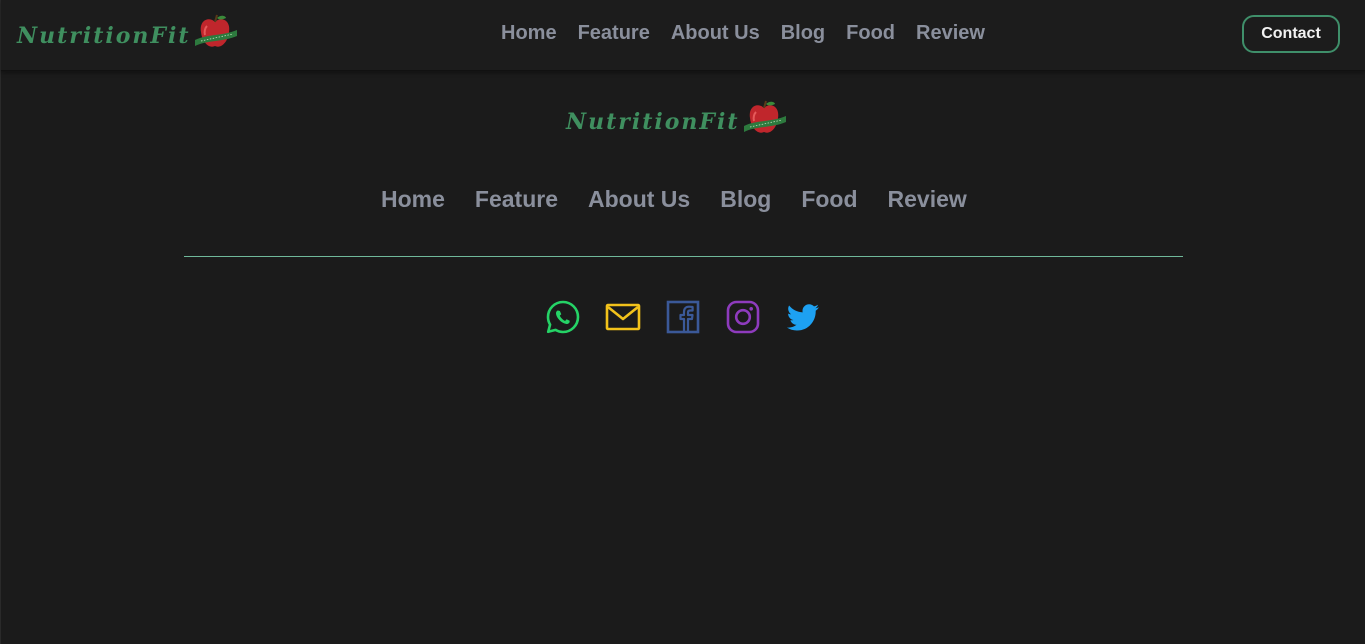 The height and width of the screenshot is (644, 1365). I want to click on nav-blog: Blog, so click(803, 33).